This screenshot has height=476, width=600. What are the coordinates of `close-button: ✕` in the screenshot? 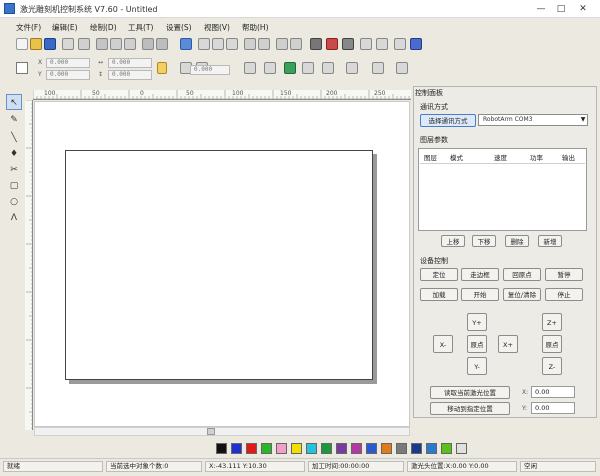 It's located at (583, 9).